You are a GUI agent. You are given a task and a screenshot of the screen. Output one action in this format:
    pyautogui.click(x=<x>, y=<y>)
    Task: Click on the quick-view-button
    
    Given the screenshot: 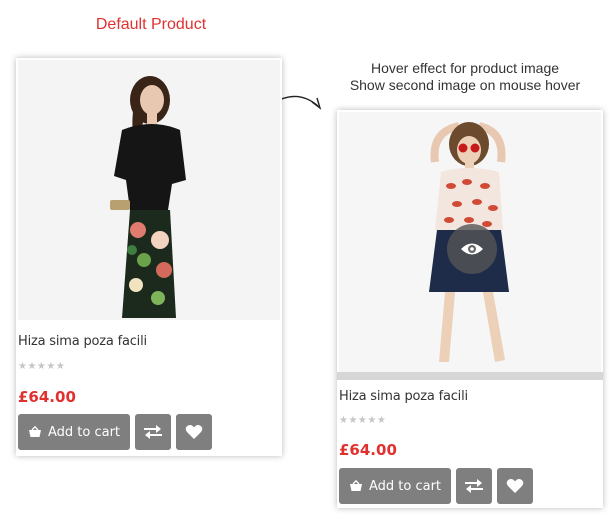 What is the action you would take?
    pyautogui.click(x=472, y=249)
    